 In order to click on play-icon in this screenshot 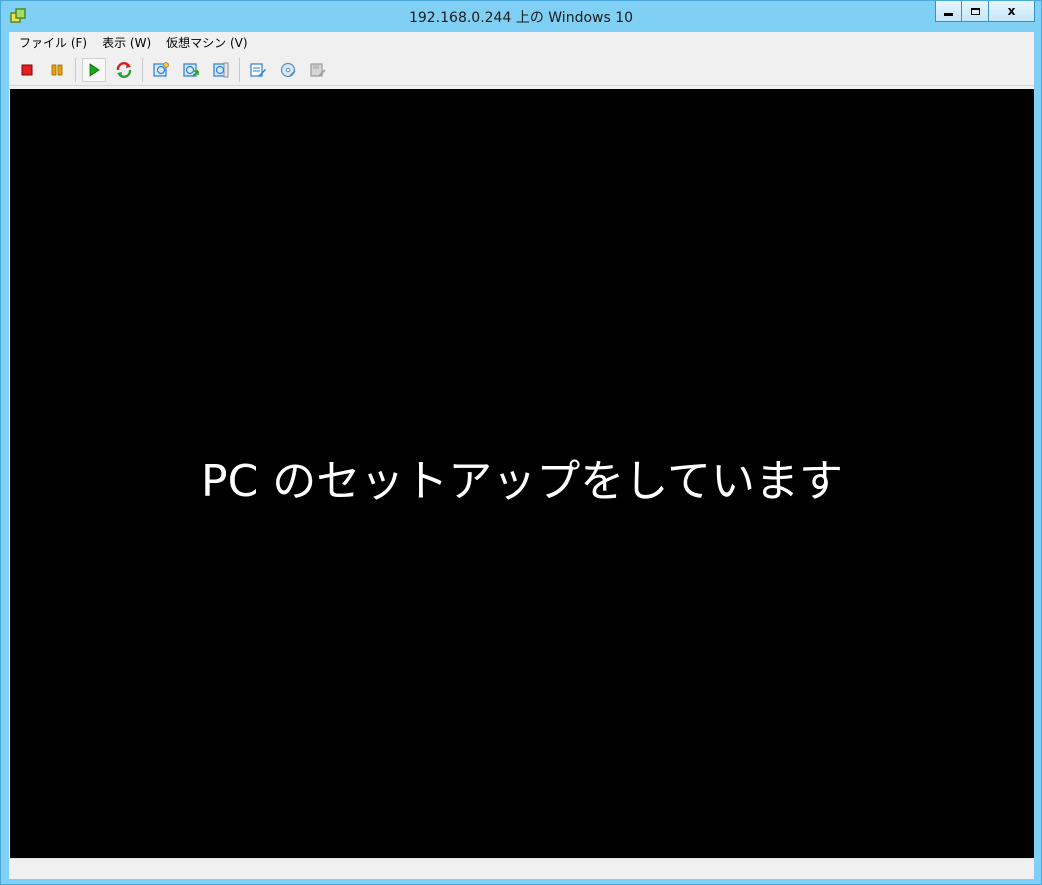, I will do `click(94, 69)`.